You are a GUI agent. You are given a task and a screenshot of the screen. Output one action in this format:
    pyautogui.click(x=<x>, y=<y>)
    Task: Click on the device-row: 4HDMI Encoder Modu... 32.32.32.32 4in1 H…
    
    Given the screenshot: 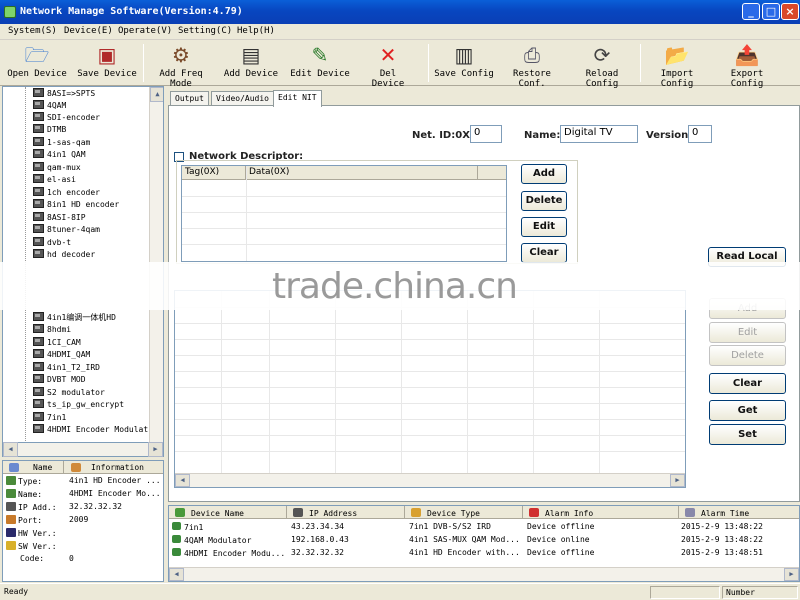 What is the action you would take?
    pyautogui.click(x=484, y=553)
    